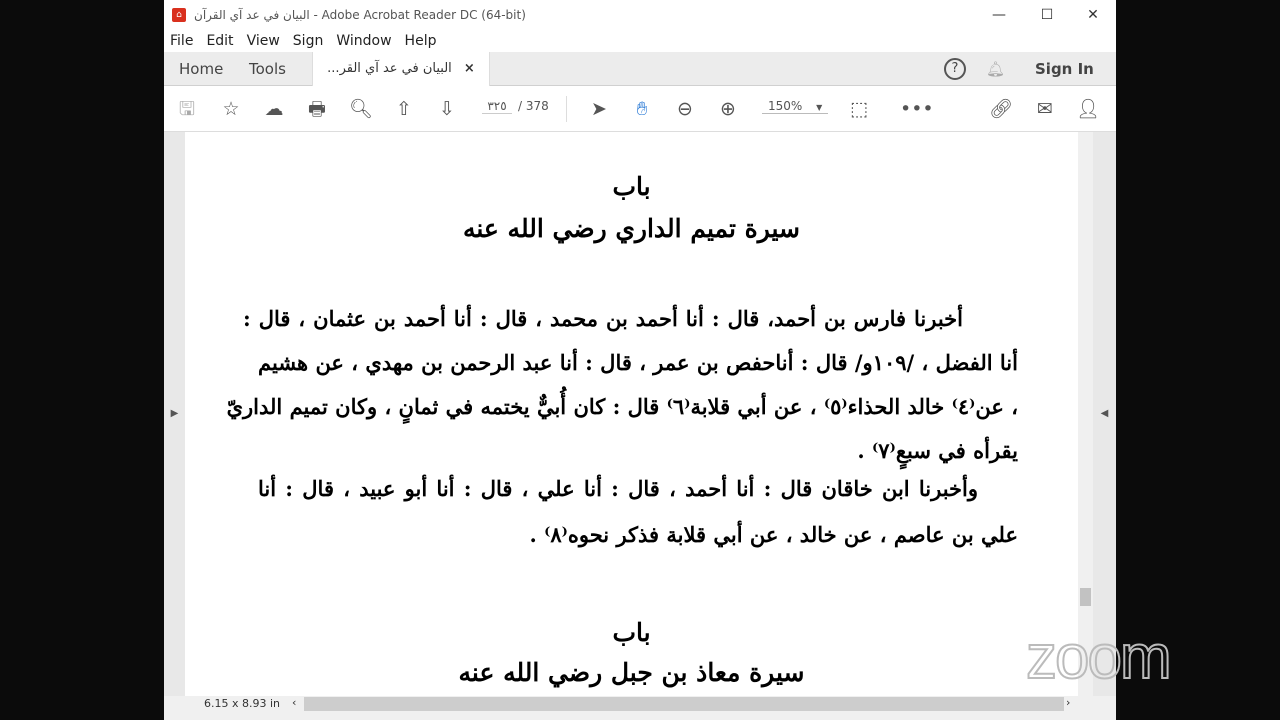  I want to click on page-total: / 378, so click(533, 106).